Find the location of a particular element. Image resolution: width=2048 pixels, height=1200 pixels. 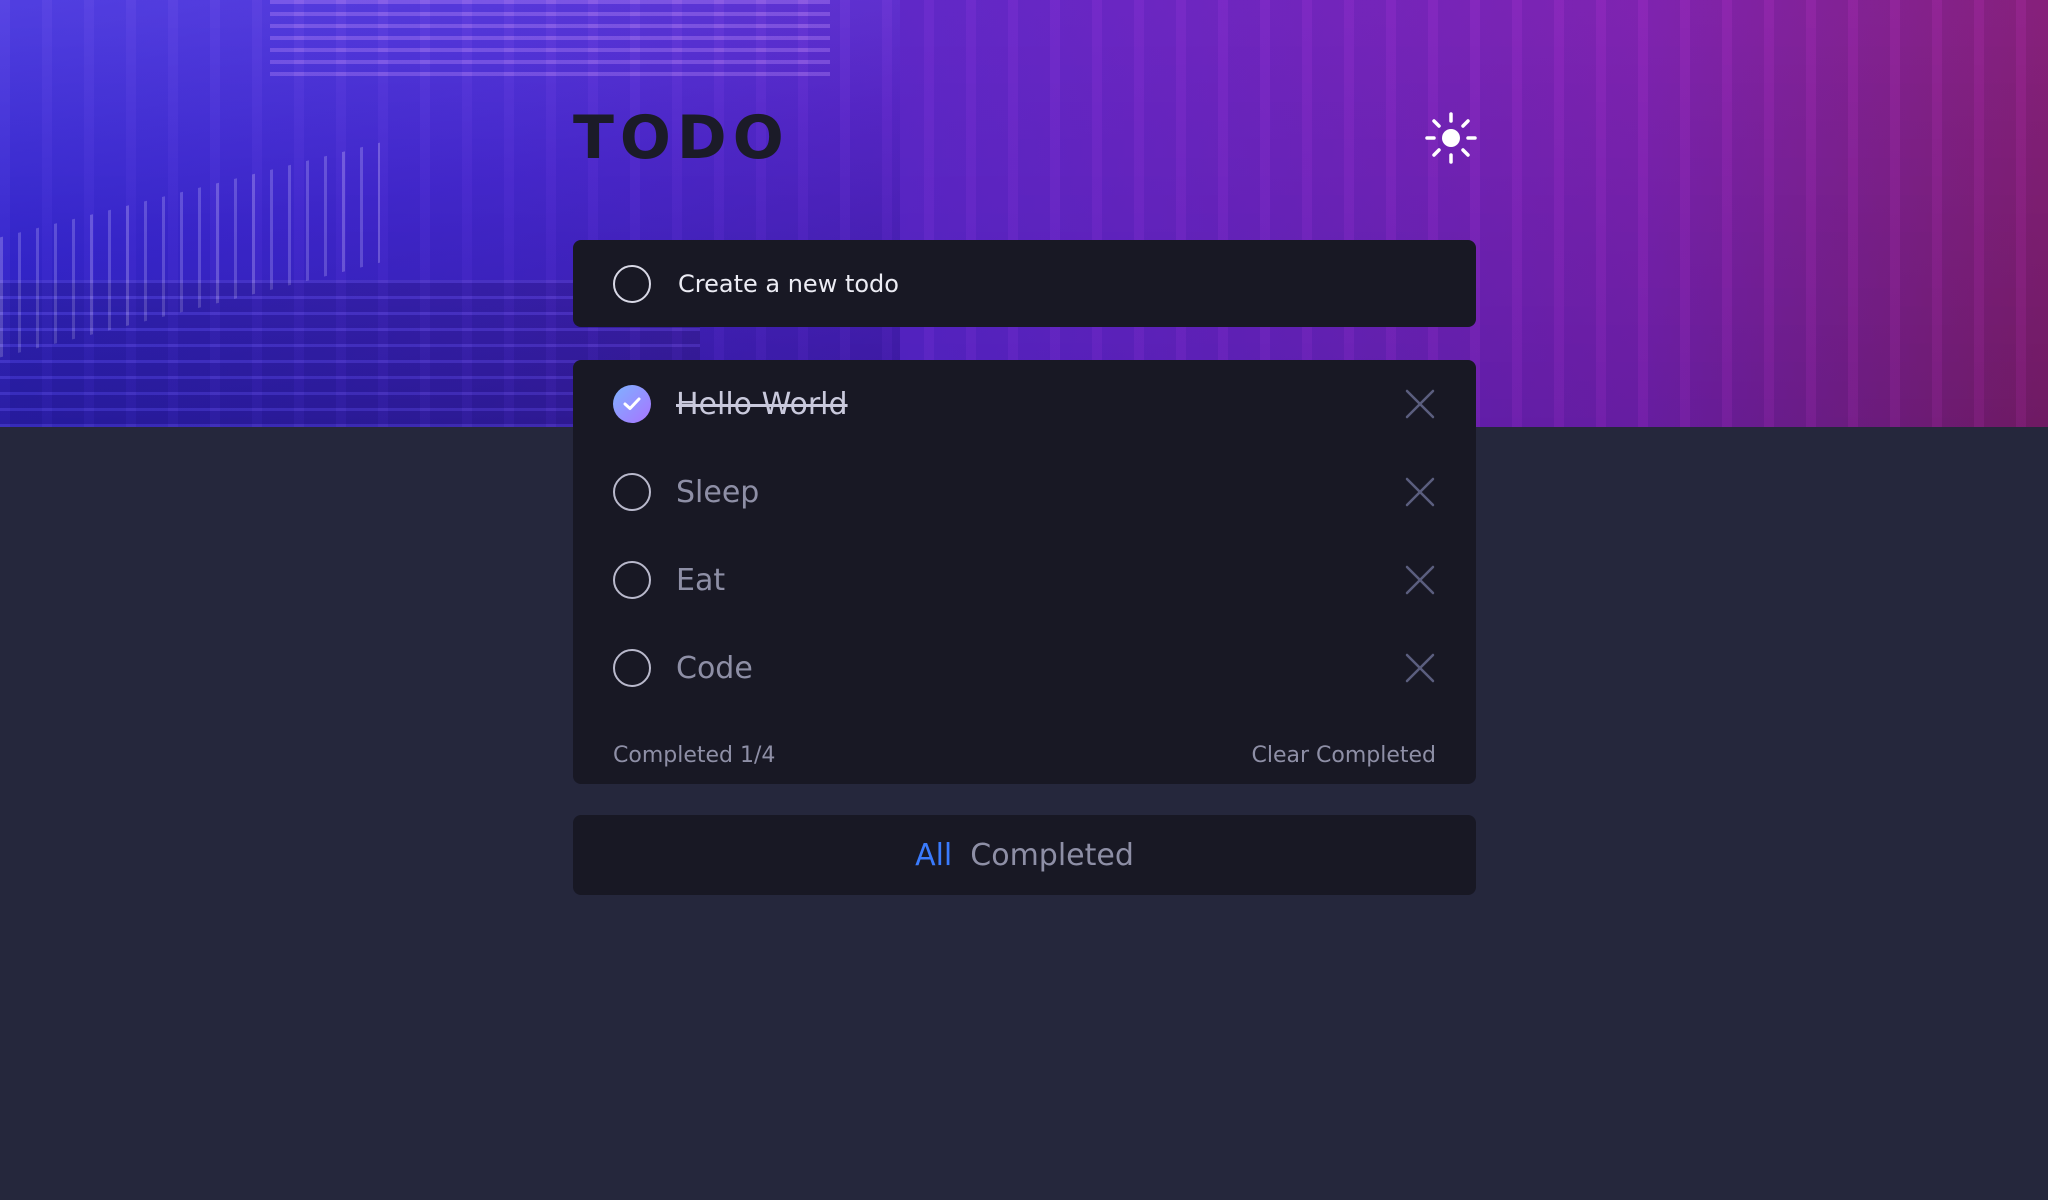

filter-bar: All Completed is located at coordinates (1024, 855).